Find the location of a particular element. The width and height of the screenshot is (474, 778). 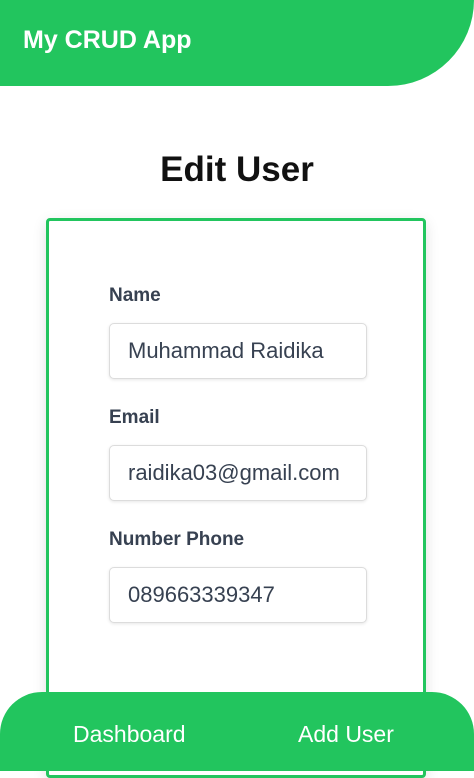

name-label: Name is located at coordinates (135, 295).